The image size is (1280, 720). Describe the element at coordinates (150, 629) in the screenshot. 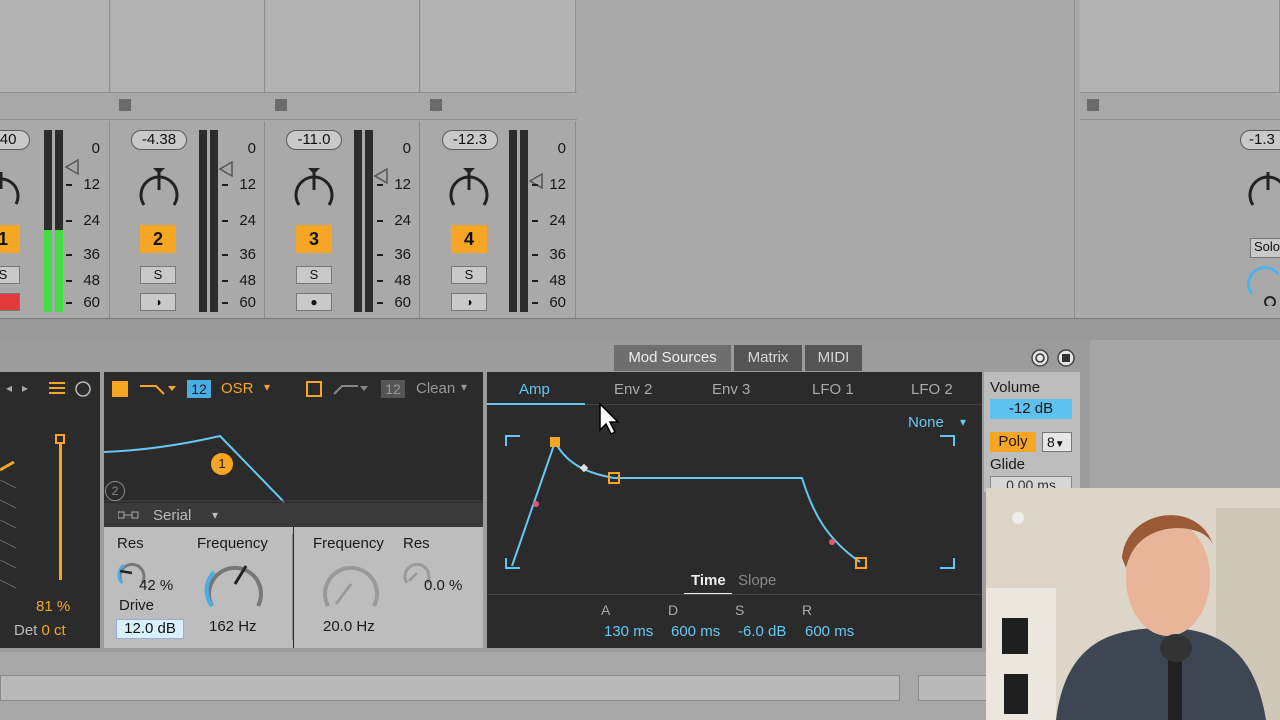

I see `drive-value: 12.0 dB` at that location.